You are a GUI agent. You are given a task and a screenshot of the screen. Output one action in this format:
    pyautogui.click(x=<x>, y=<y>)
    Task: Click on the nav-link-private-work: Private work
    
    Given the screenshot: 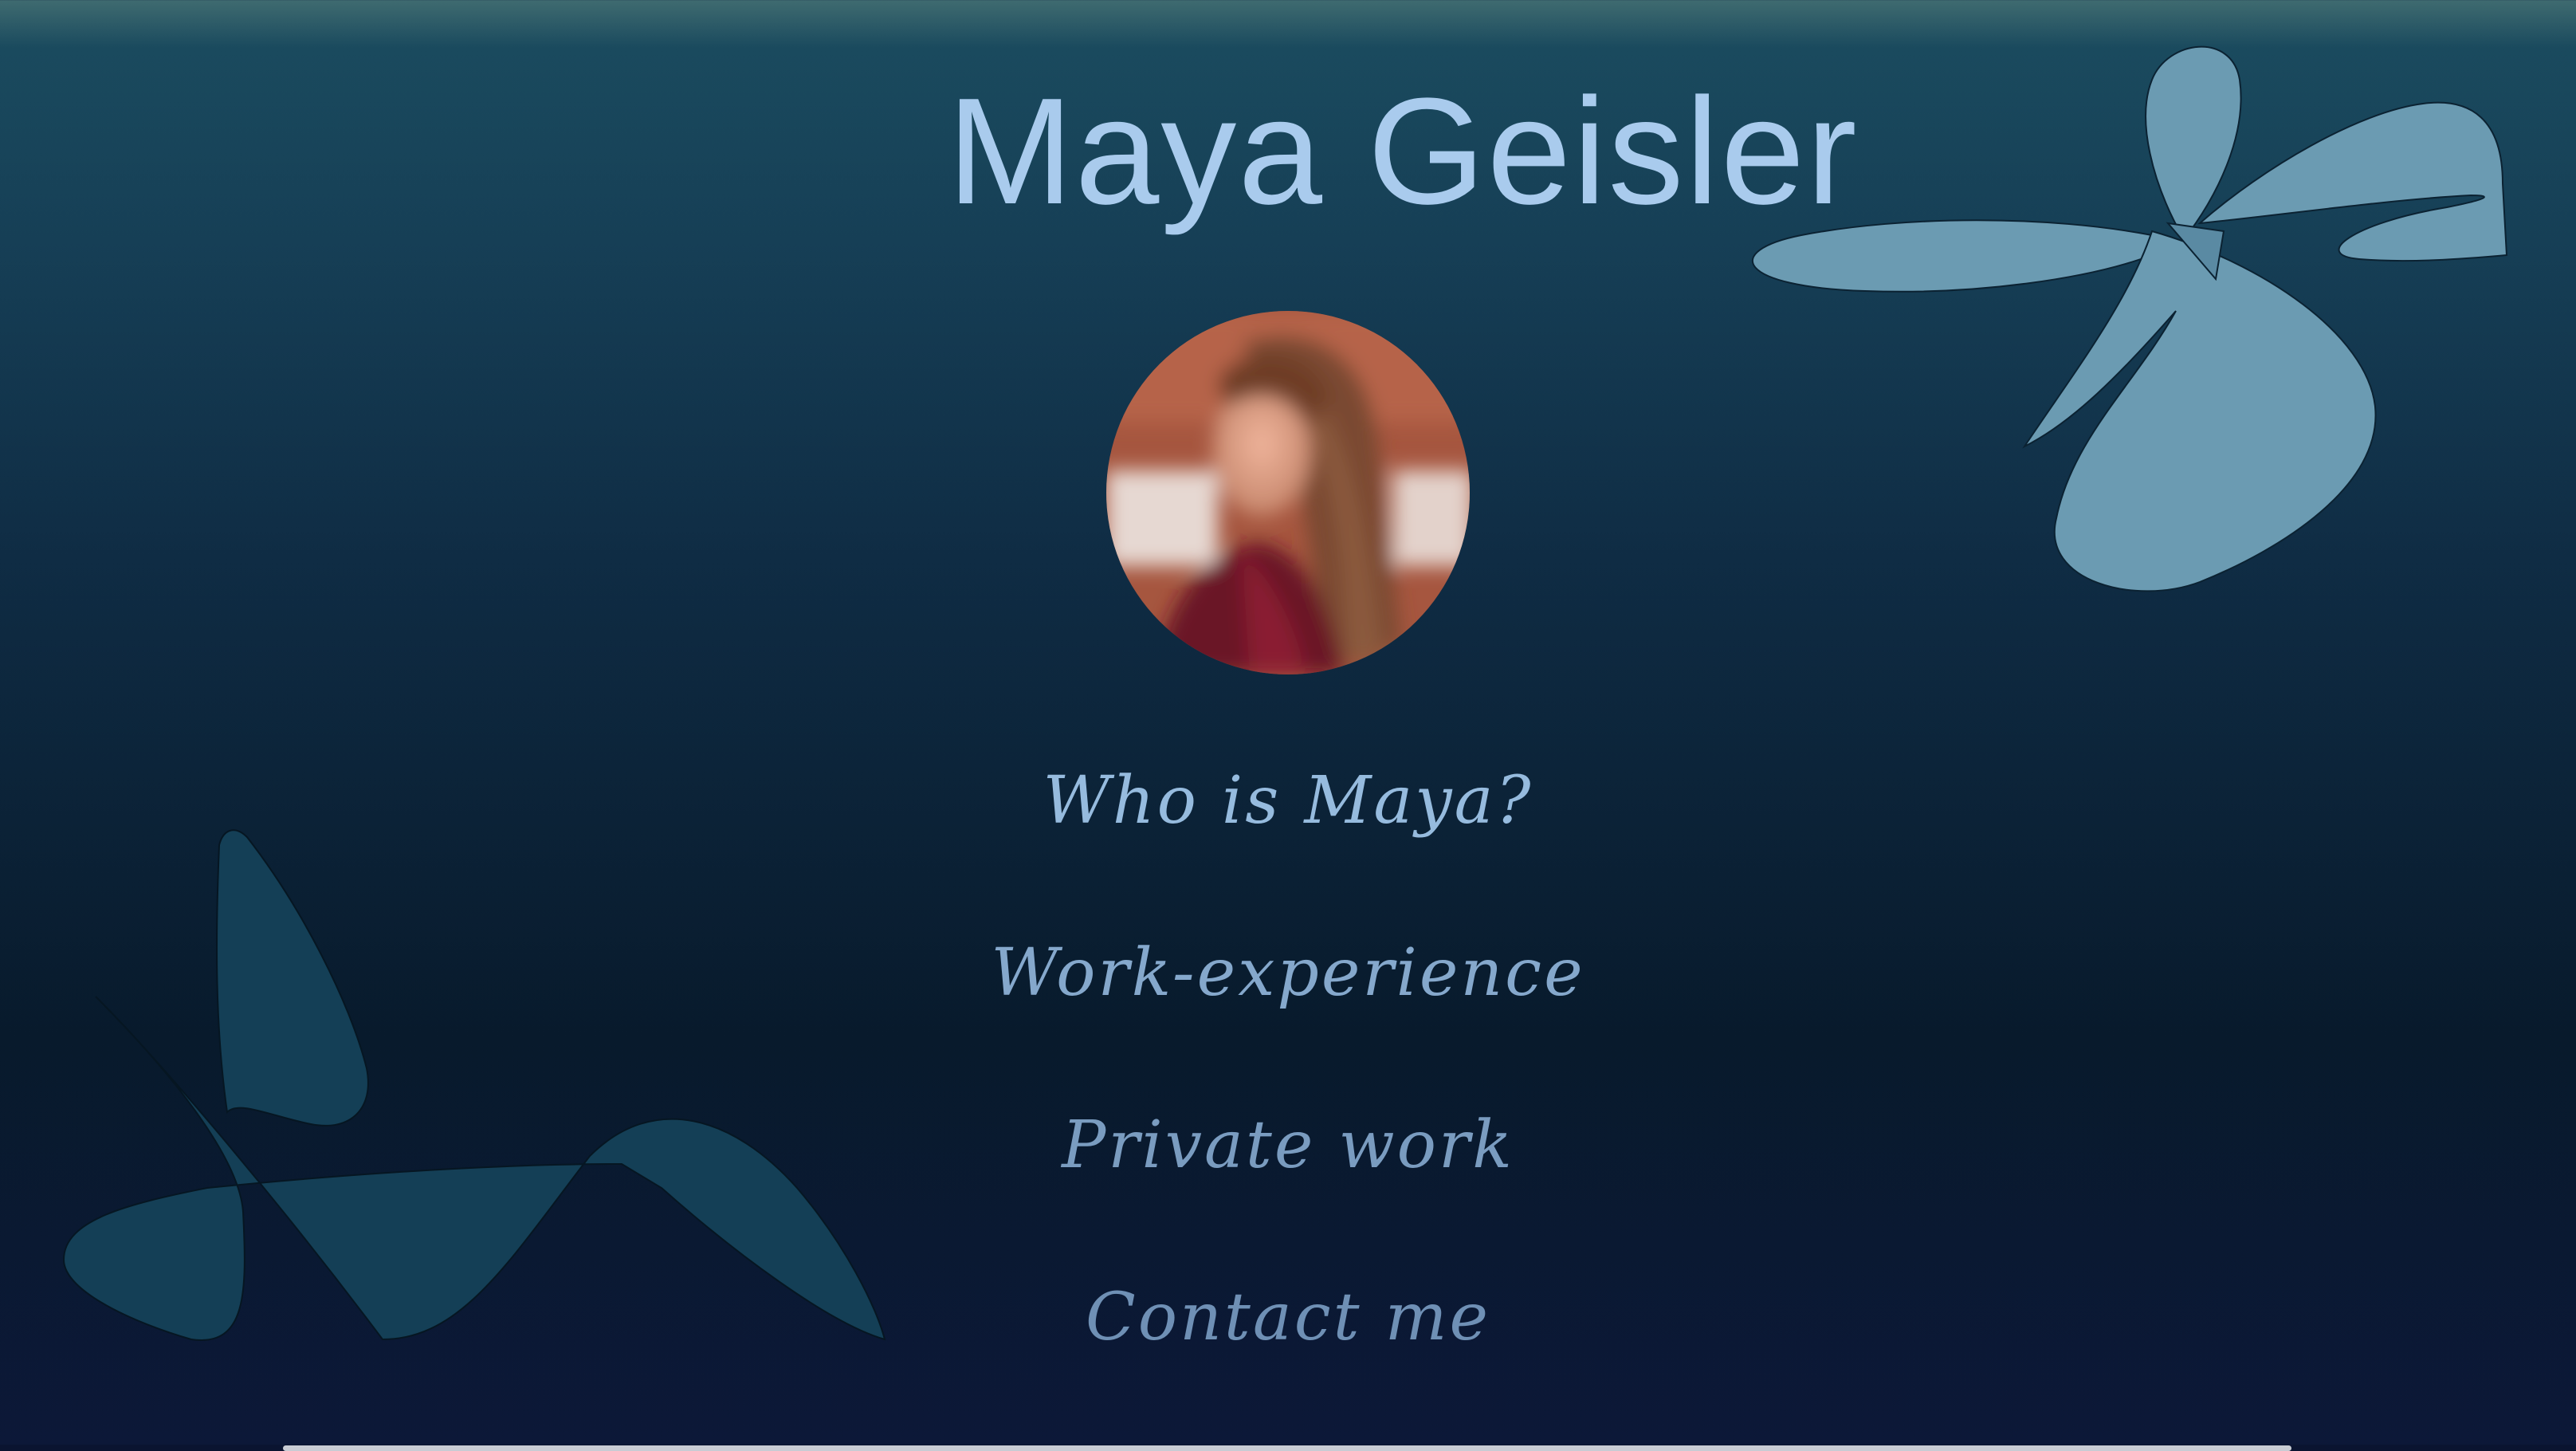 What is the action you would take?
    pyautogui.click(x=1288, y=1172)
    